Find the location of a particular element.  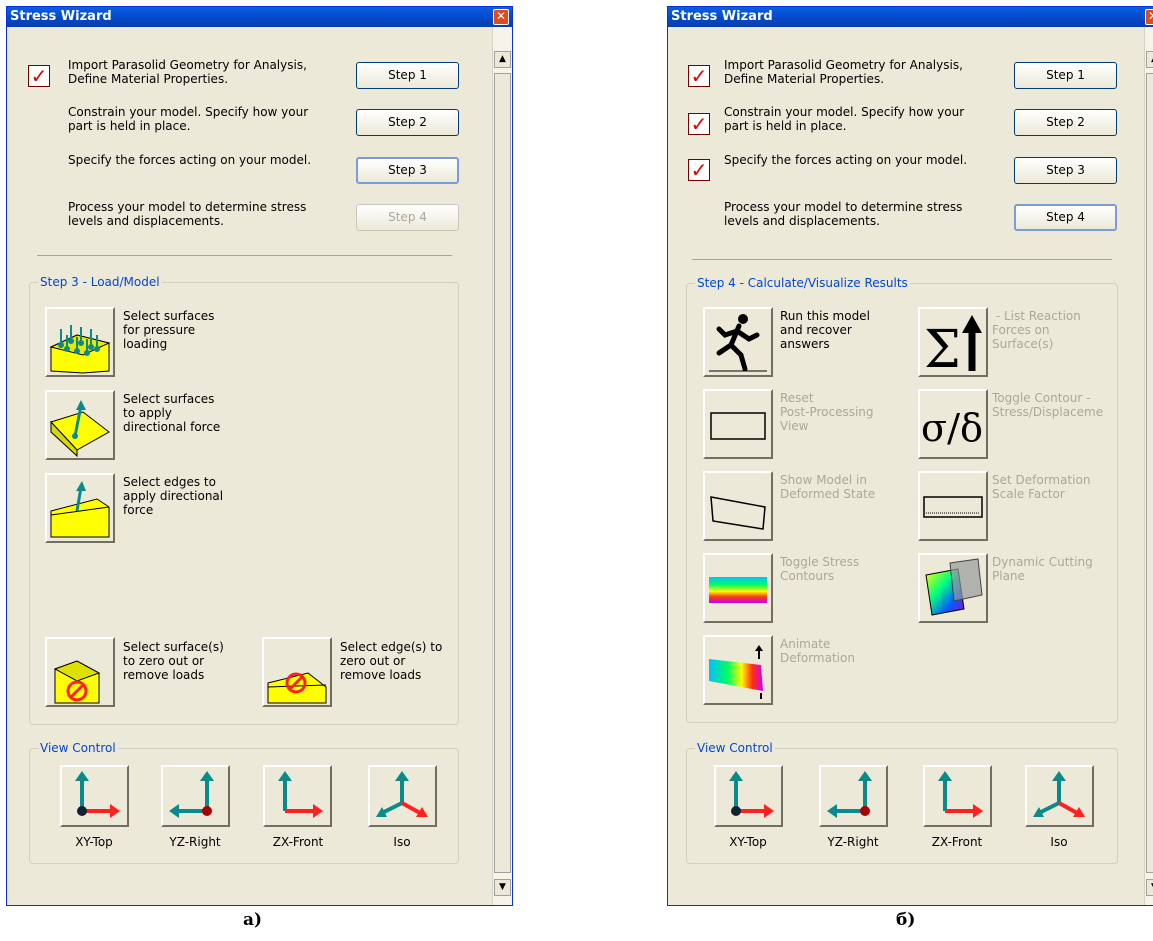

animate-icon is located at coordinates (736, 672).